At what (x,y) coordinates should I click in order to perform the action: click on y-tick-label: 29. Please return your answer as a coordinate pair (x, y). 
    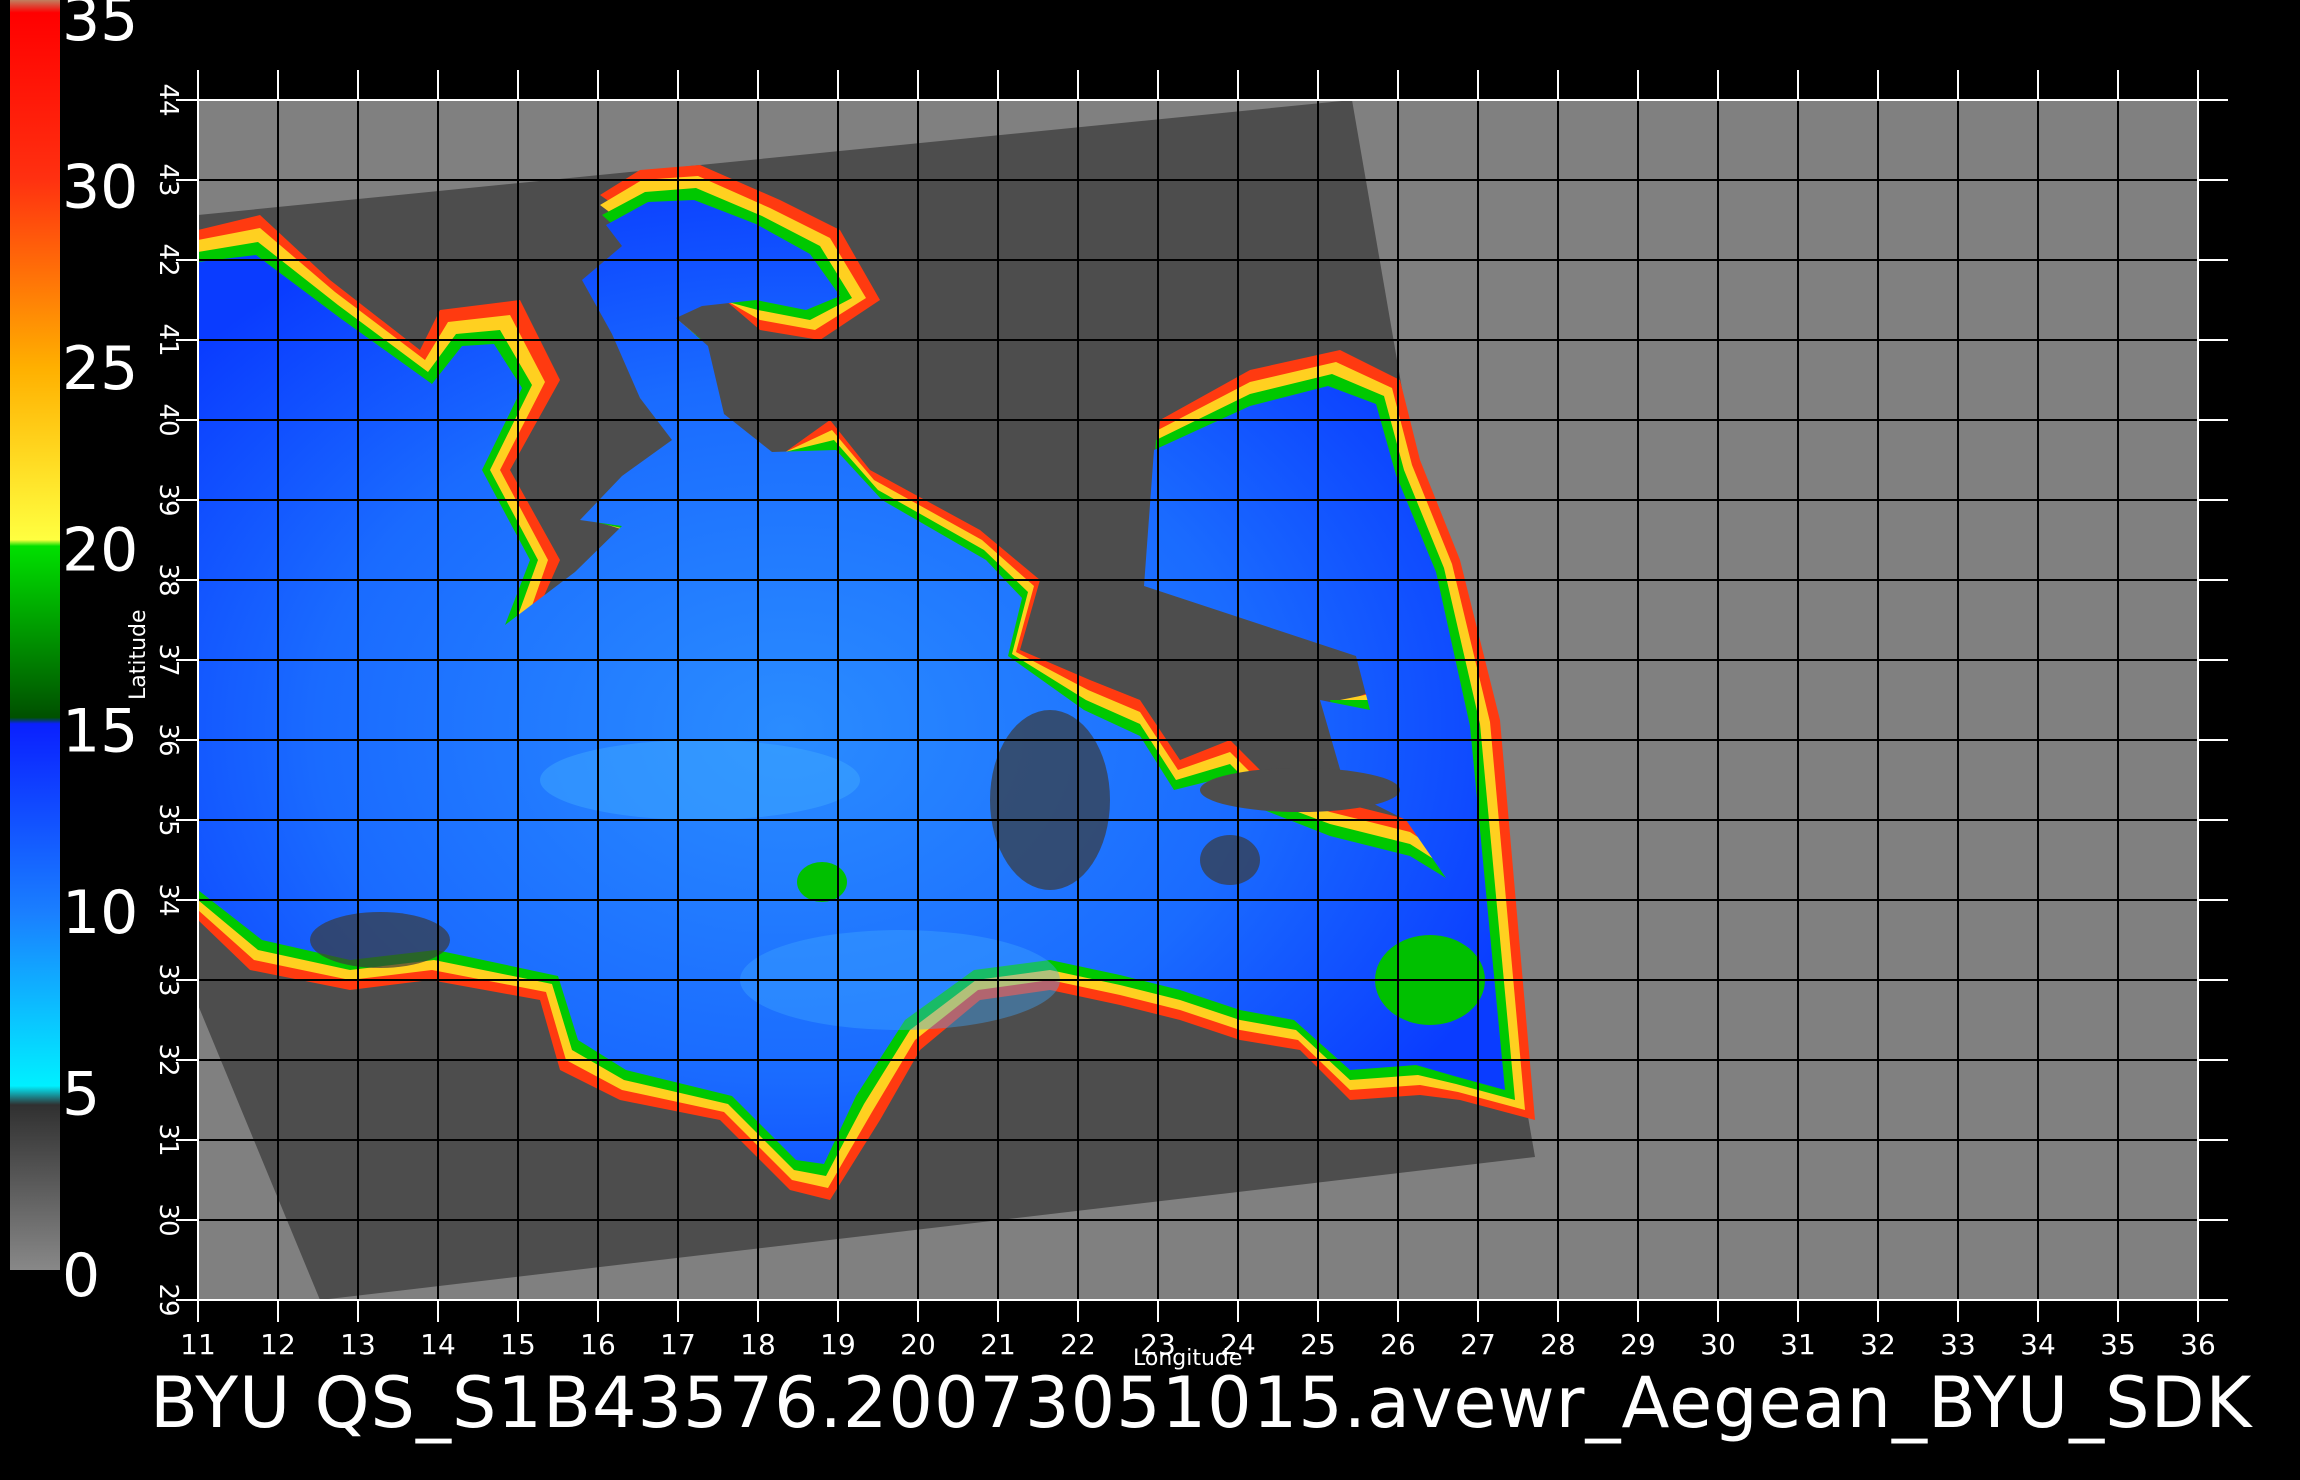
    Looking at the image, I should click on (168, 1299).